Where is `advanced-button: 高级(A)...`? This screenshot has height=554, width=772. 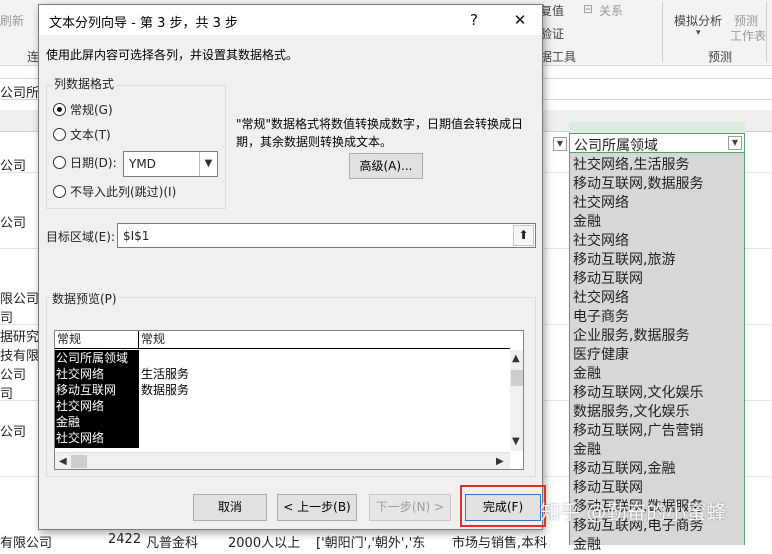
advanced-button: 高级(A)... is located at coordinates (386, 166).